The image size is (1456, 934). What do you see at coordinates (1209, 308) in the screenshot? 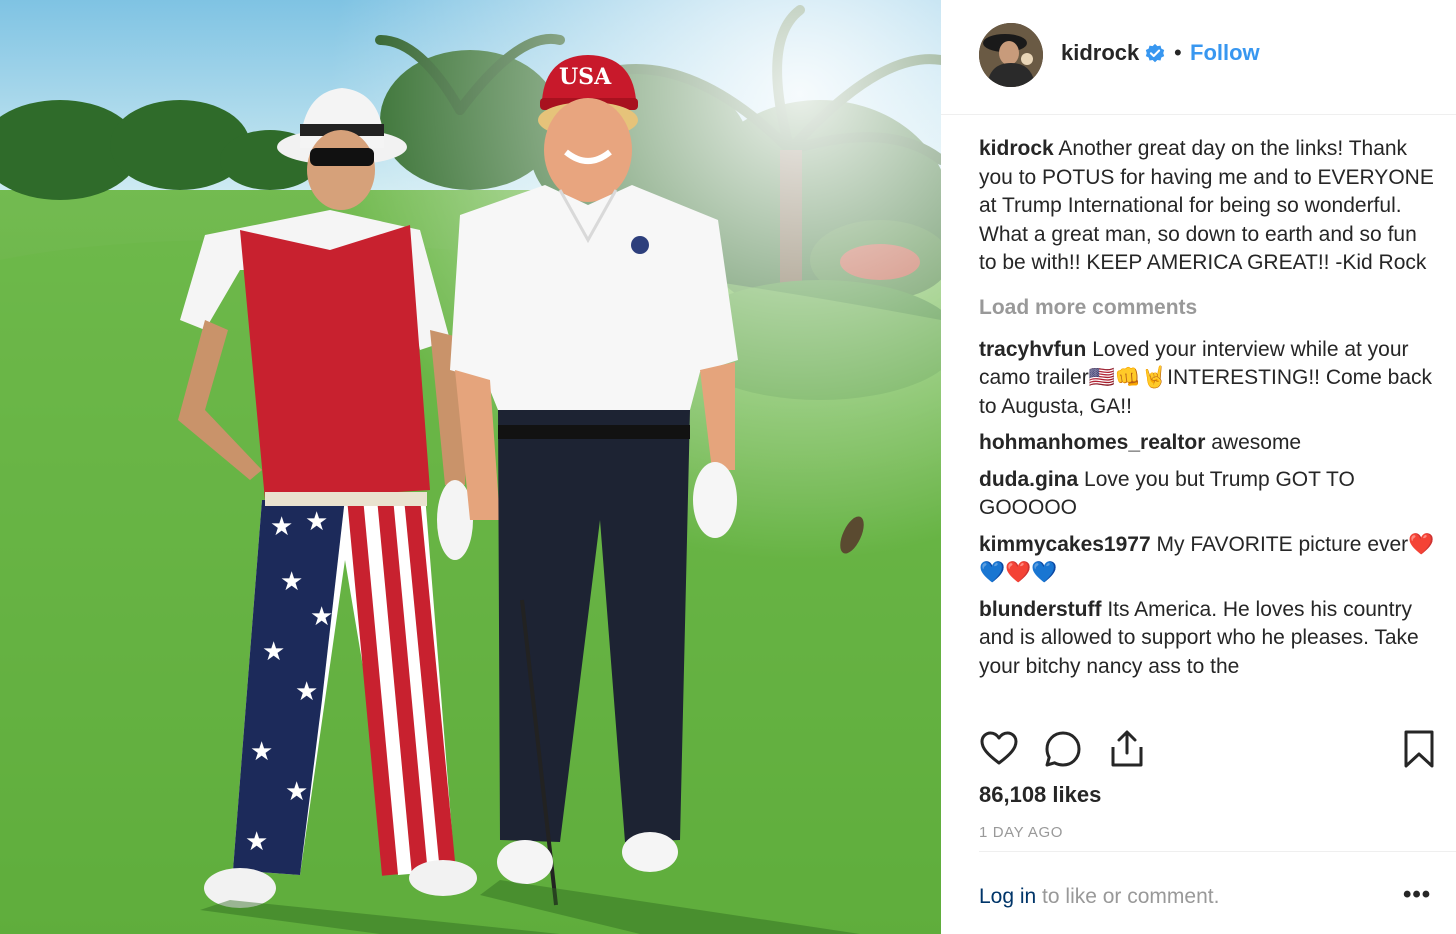
I see `load-more-comments-button: Load more comments` at bounding box center [1209, 308].